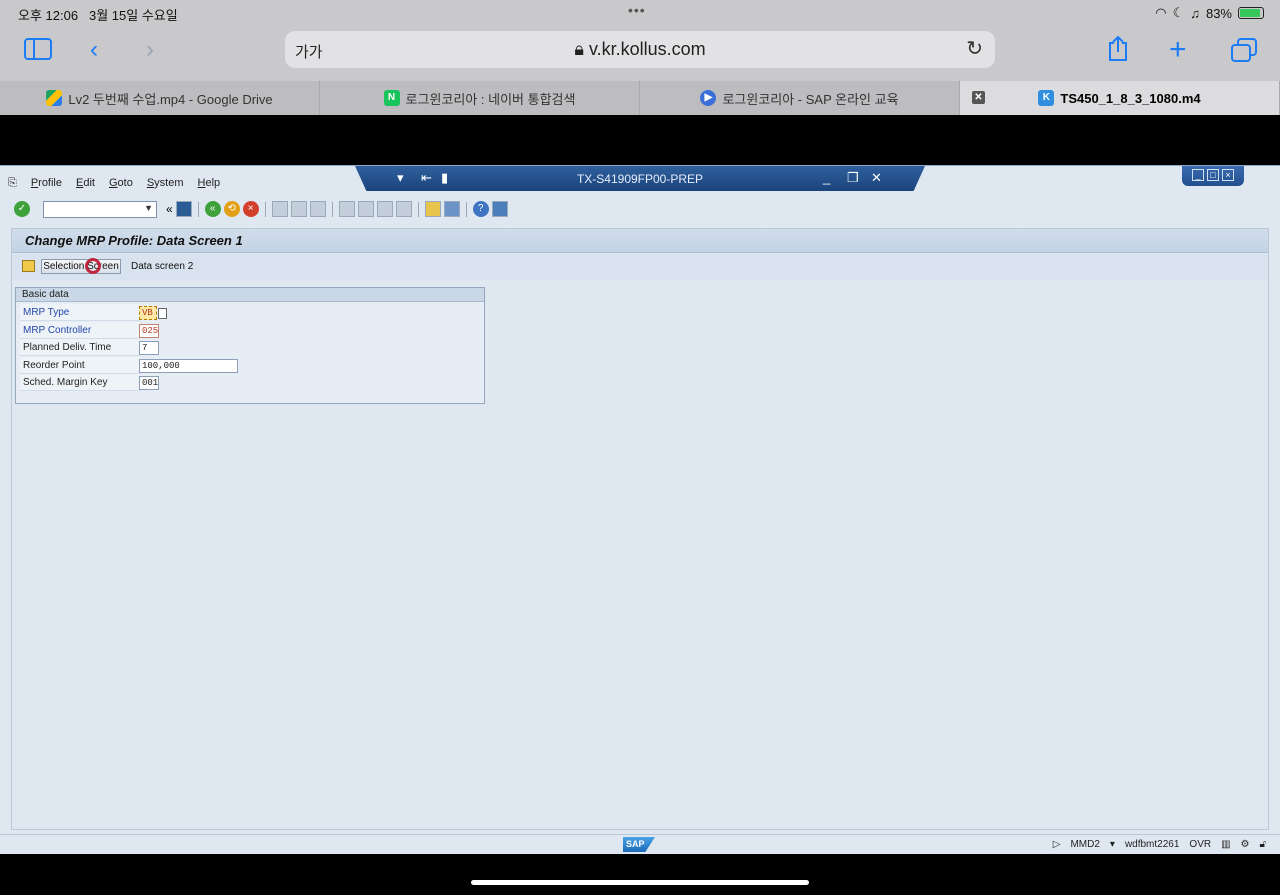 The height and width of the screenshot is (895, 1280). What do you see at coordinates (1057, 844) in the screenshot?
I see `play-icon: ▷` at bounding box center [1057, 844].